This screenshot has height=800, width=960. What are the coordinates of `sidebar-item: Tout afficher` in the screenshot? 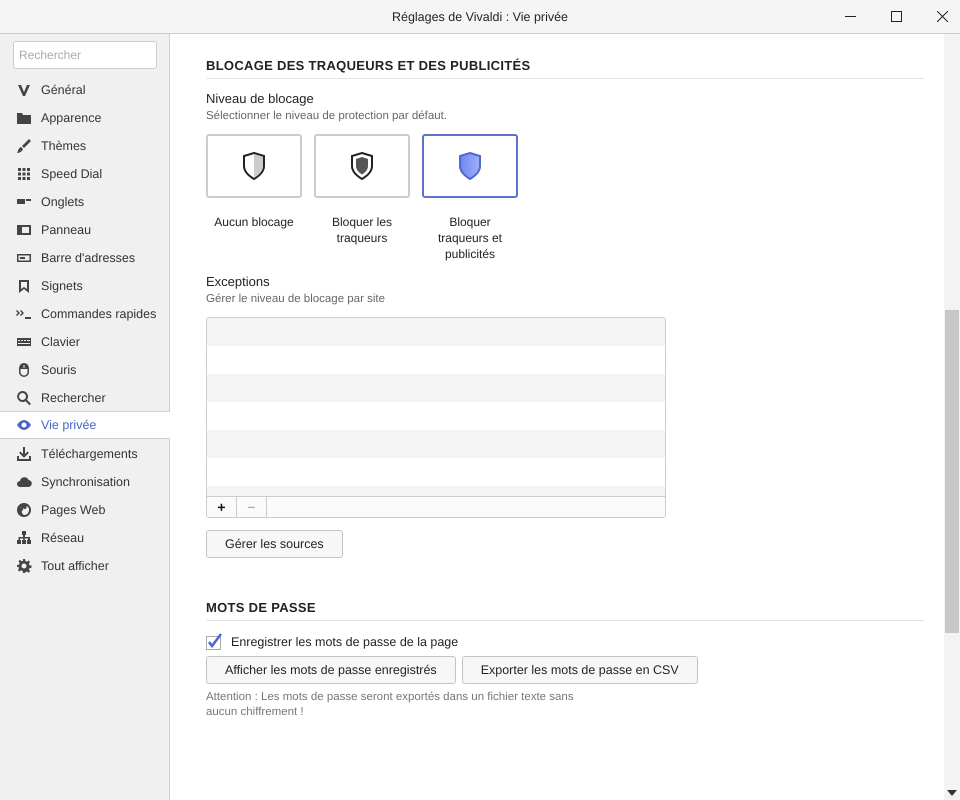 It's located at (84, 565).